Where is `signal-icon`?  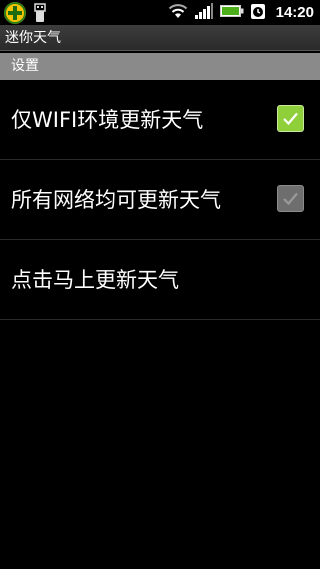 signal-icon is located at coordinates (204, 13).